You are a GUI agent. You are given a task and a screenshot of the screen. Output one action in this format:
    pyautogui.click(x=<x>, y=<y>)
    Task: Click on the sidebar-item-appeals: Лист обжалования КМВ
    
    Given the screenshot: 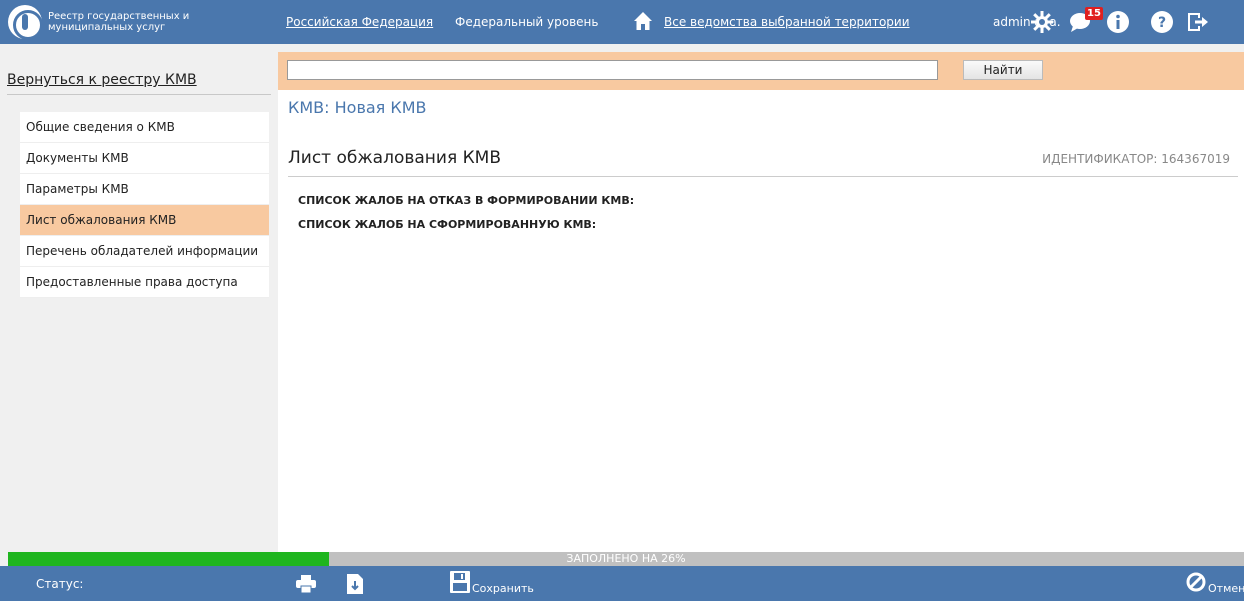 What is the action you would take?
    pyautogui.click(x=144, y=220)
    